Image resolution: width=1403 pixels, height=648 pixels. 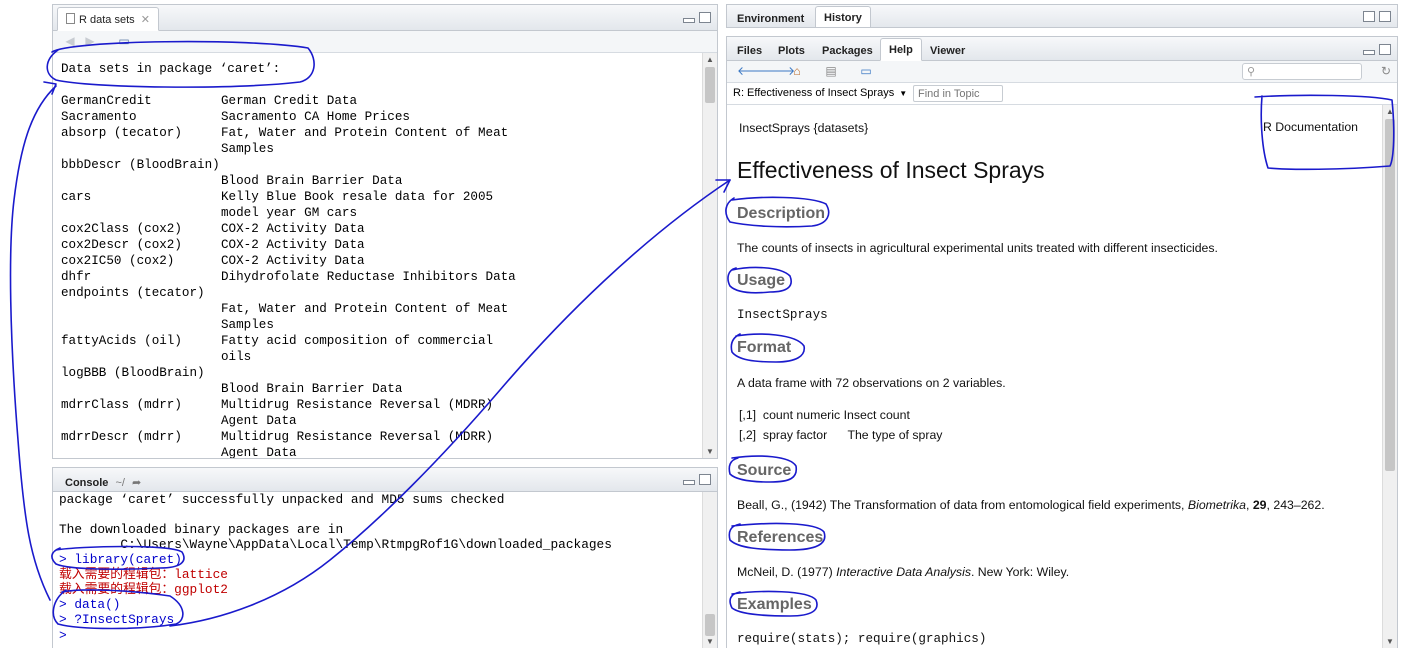 What do you see at coordinates (213, 229) in the screenshot?
I see `data-set-row: cox2Class (cox2) COX-2 Activity Data` at bounding box center [213, 229].